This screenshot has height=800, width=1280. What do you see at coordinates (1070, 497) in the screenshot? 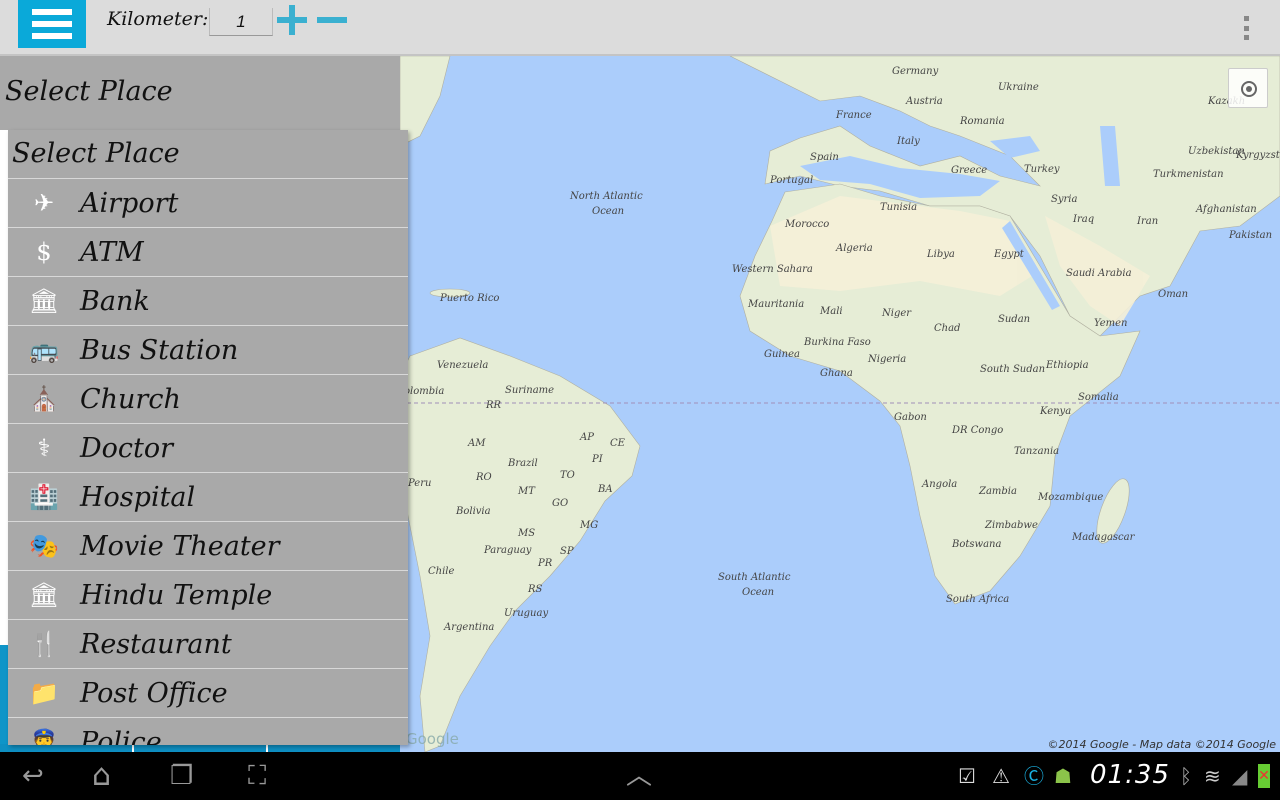
I see `map-label: Mozambique` at bounding box center [1070, 497].